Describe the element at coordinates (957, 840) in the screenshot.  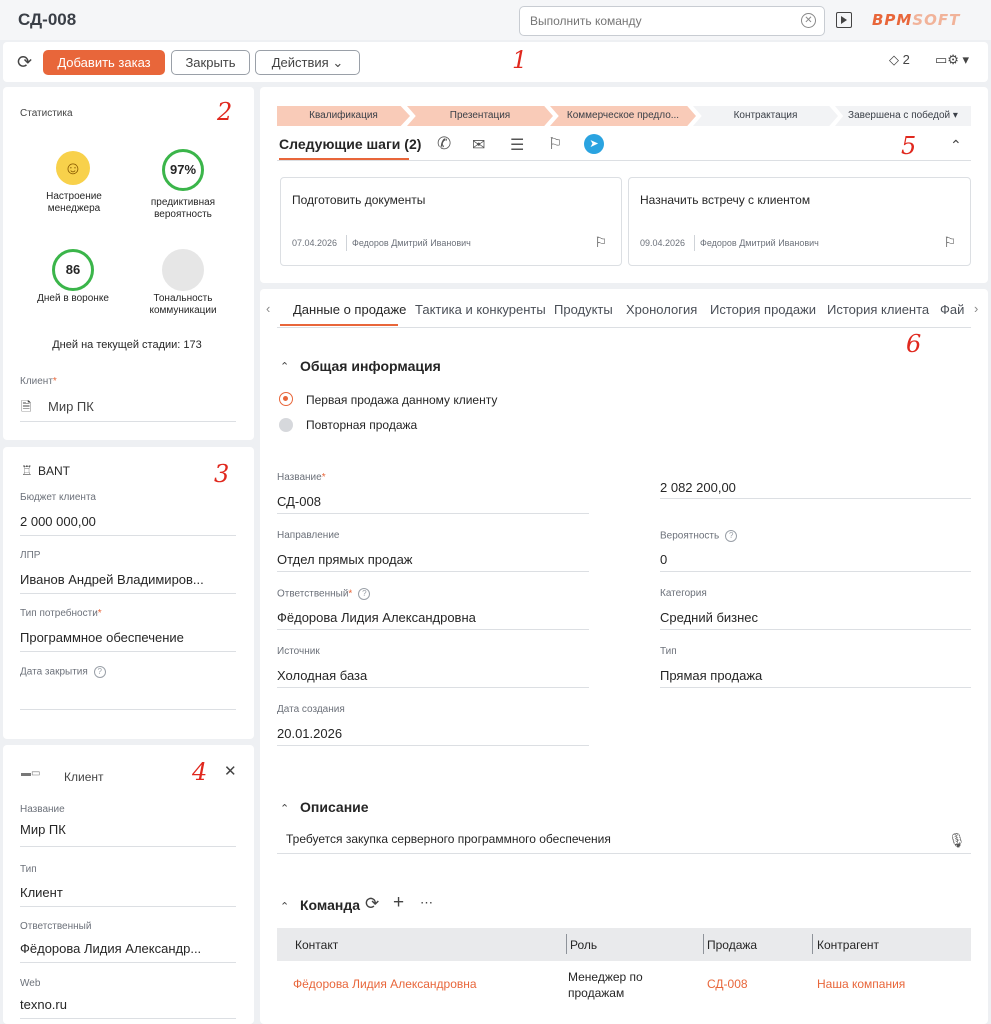
I see `microphone-icon: 🎙` at that location.